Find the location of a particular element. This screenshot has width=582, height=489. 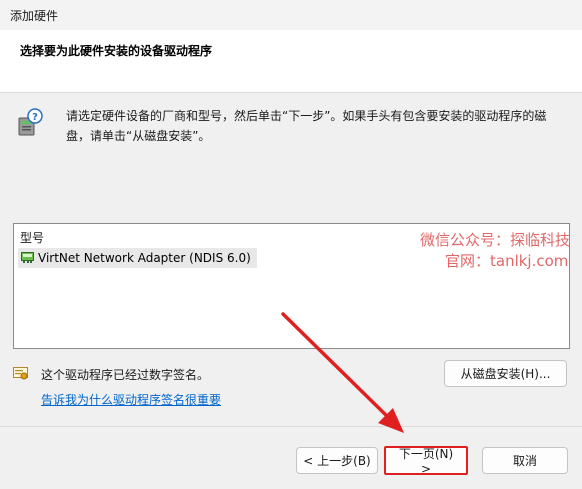

back-button: < 上一步(B) is located at coordinates (337, 460).